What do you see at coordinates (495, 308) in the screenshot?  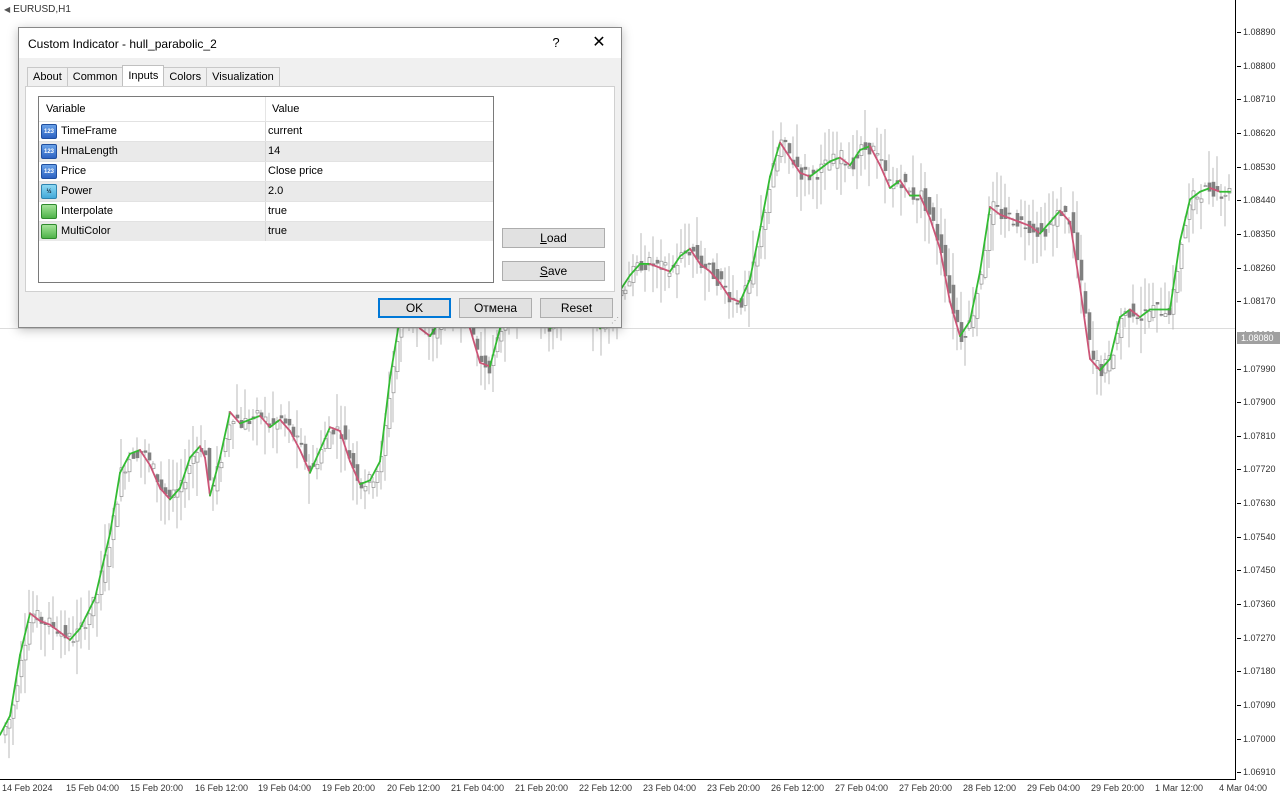 I see `cancel-button: Отмена` at bounding box center [495, 308].